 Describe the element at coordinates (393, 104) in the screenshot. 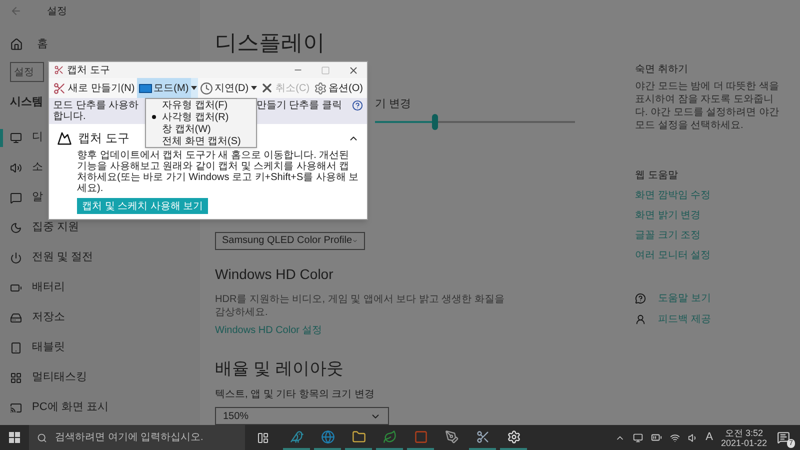

I see `setting-label: 기 변경` at that location.